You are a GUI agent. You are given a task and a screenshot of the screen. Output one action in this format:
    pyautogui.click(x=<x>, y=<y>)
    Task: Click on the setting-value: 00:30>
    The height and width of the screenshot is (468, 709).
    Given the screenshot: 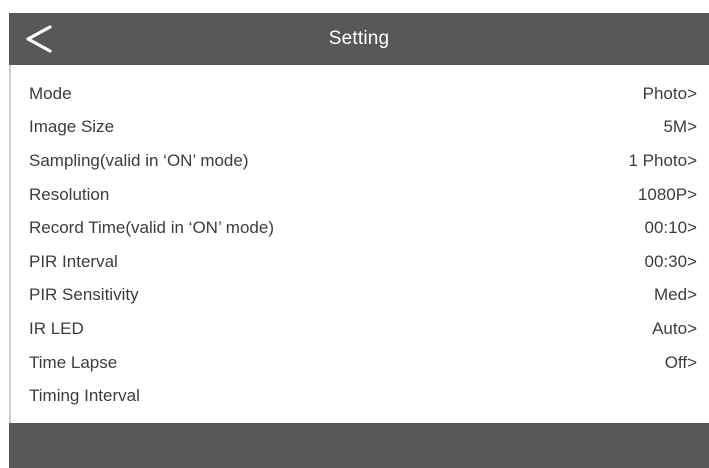 What is the action you would take?
    pyautogui.click(x=670, y=261)
    